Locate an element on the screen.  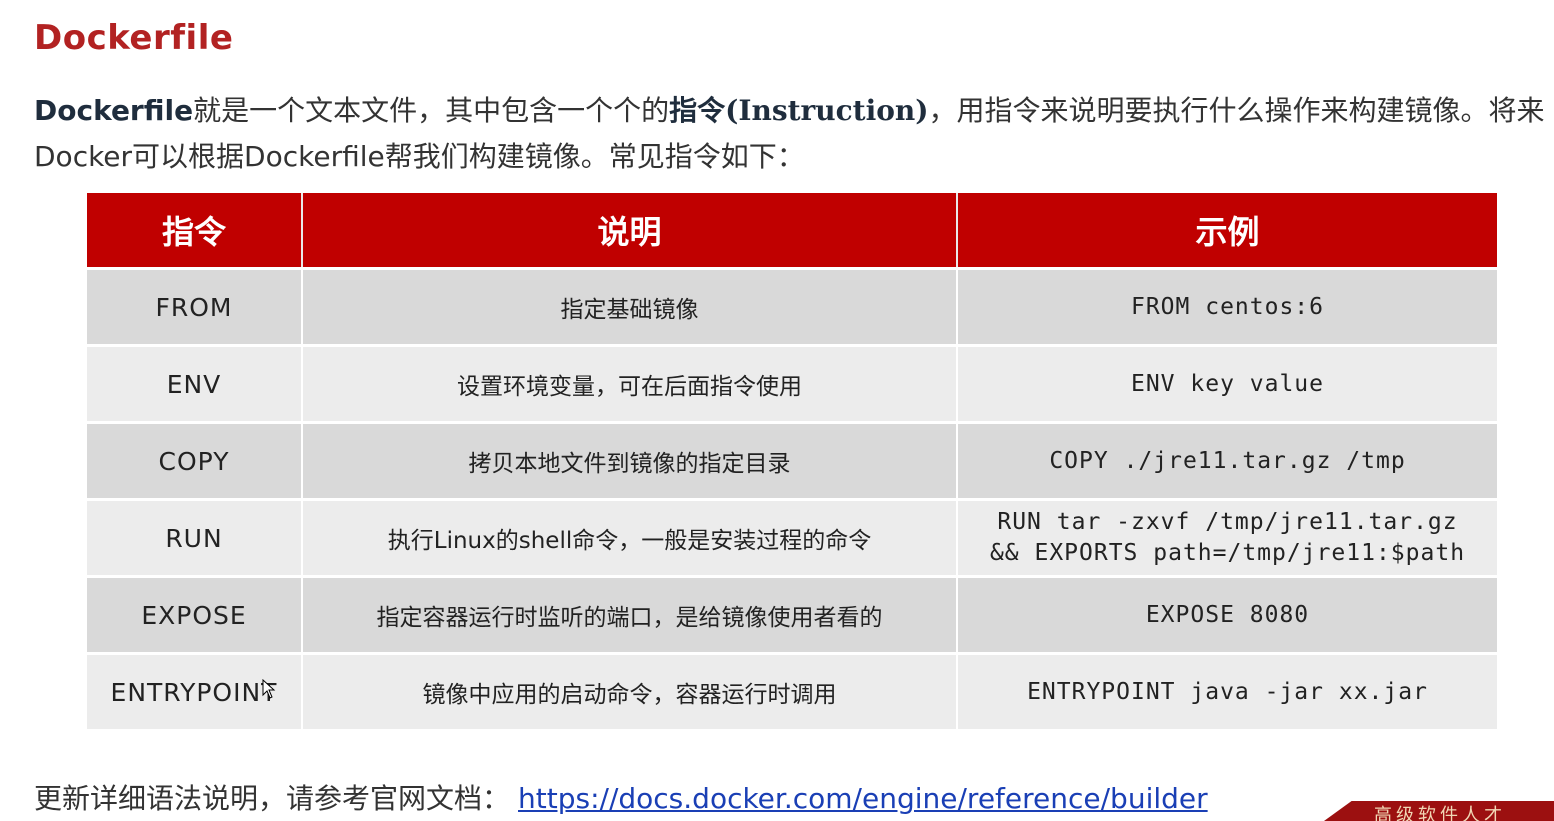
header-instruction: 指令 is located at coordinates (195, 231).